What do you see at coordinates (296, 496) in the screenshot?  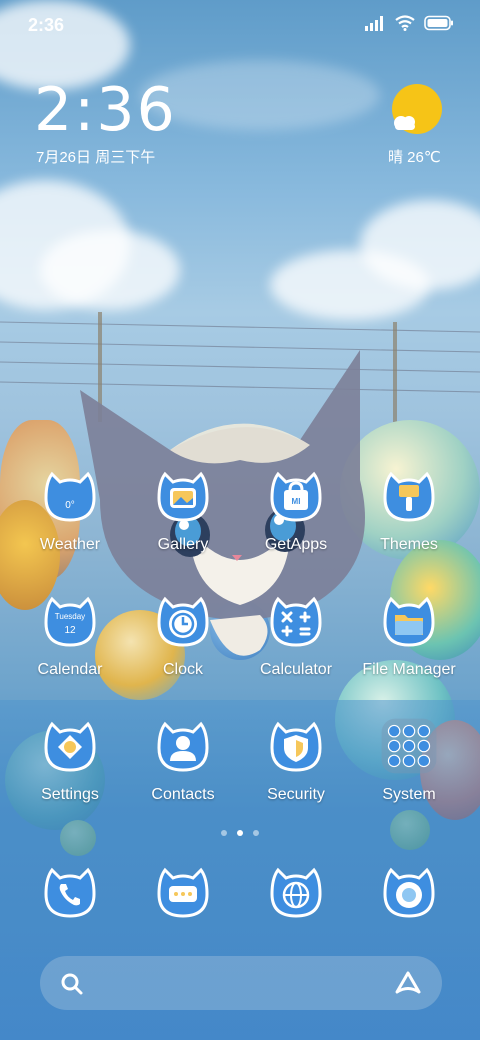 I see `getapps-icon: MI` at bounding box center [296, 496].